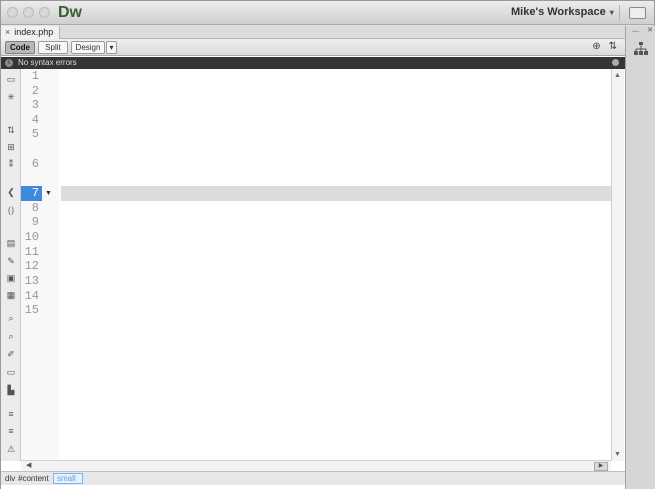 Image resolution: width=655 pixels, height=489 pixels. Describe the element at coordinates (617, 454) in the screenshot. I see `scroll-down-icon: ▼` at that location.